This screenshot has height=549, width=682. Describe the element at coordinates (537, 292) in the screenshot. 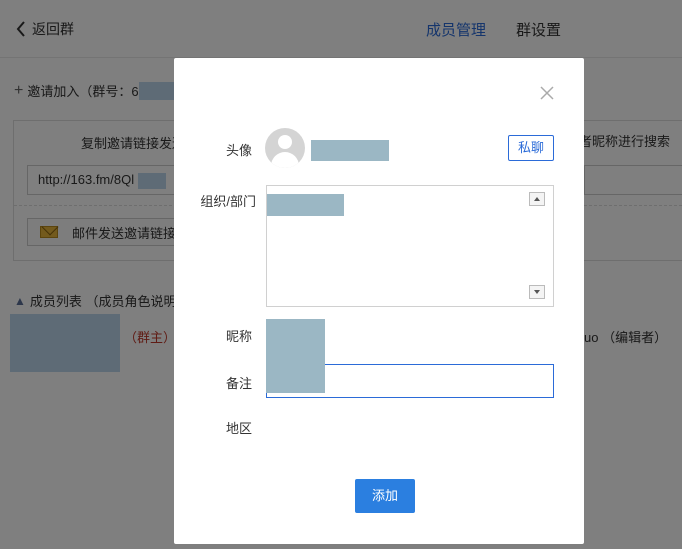

I see `scroll-down-icon` at that location.